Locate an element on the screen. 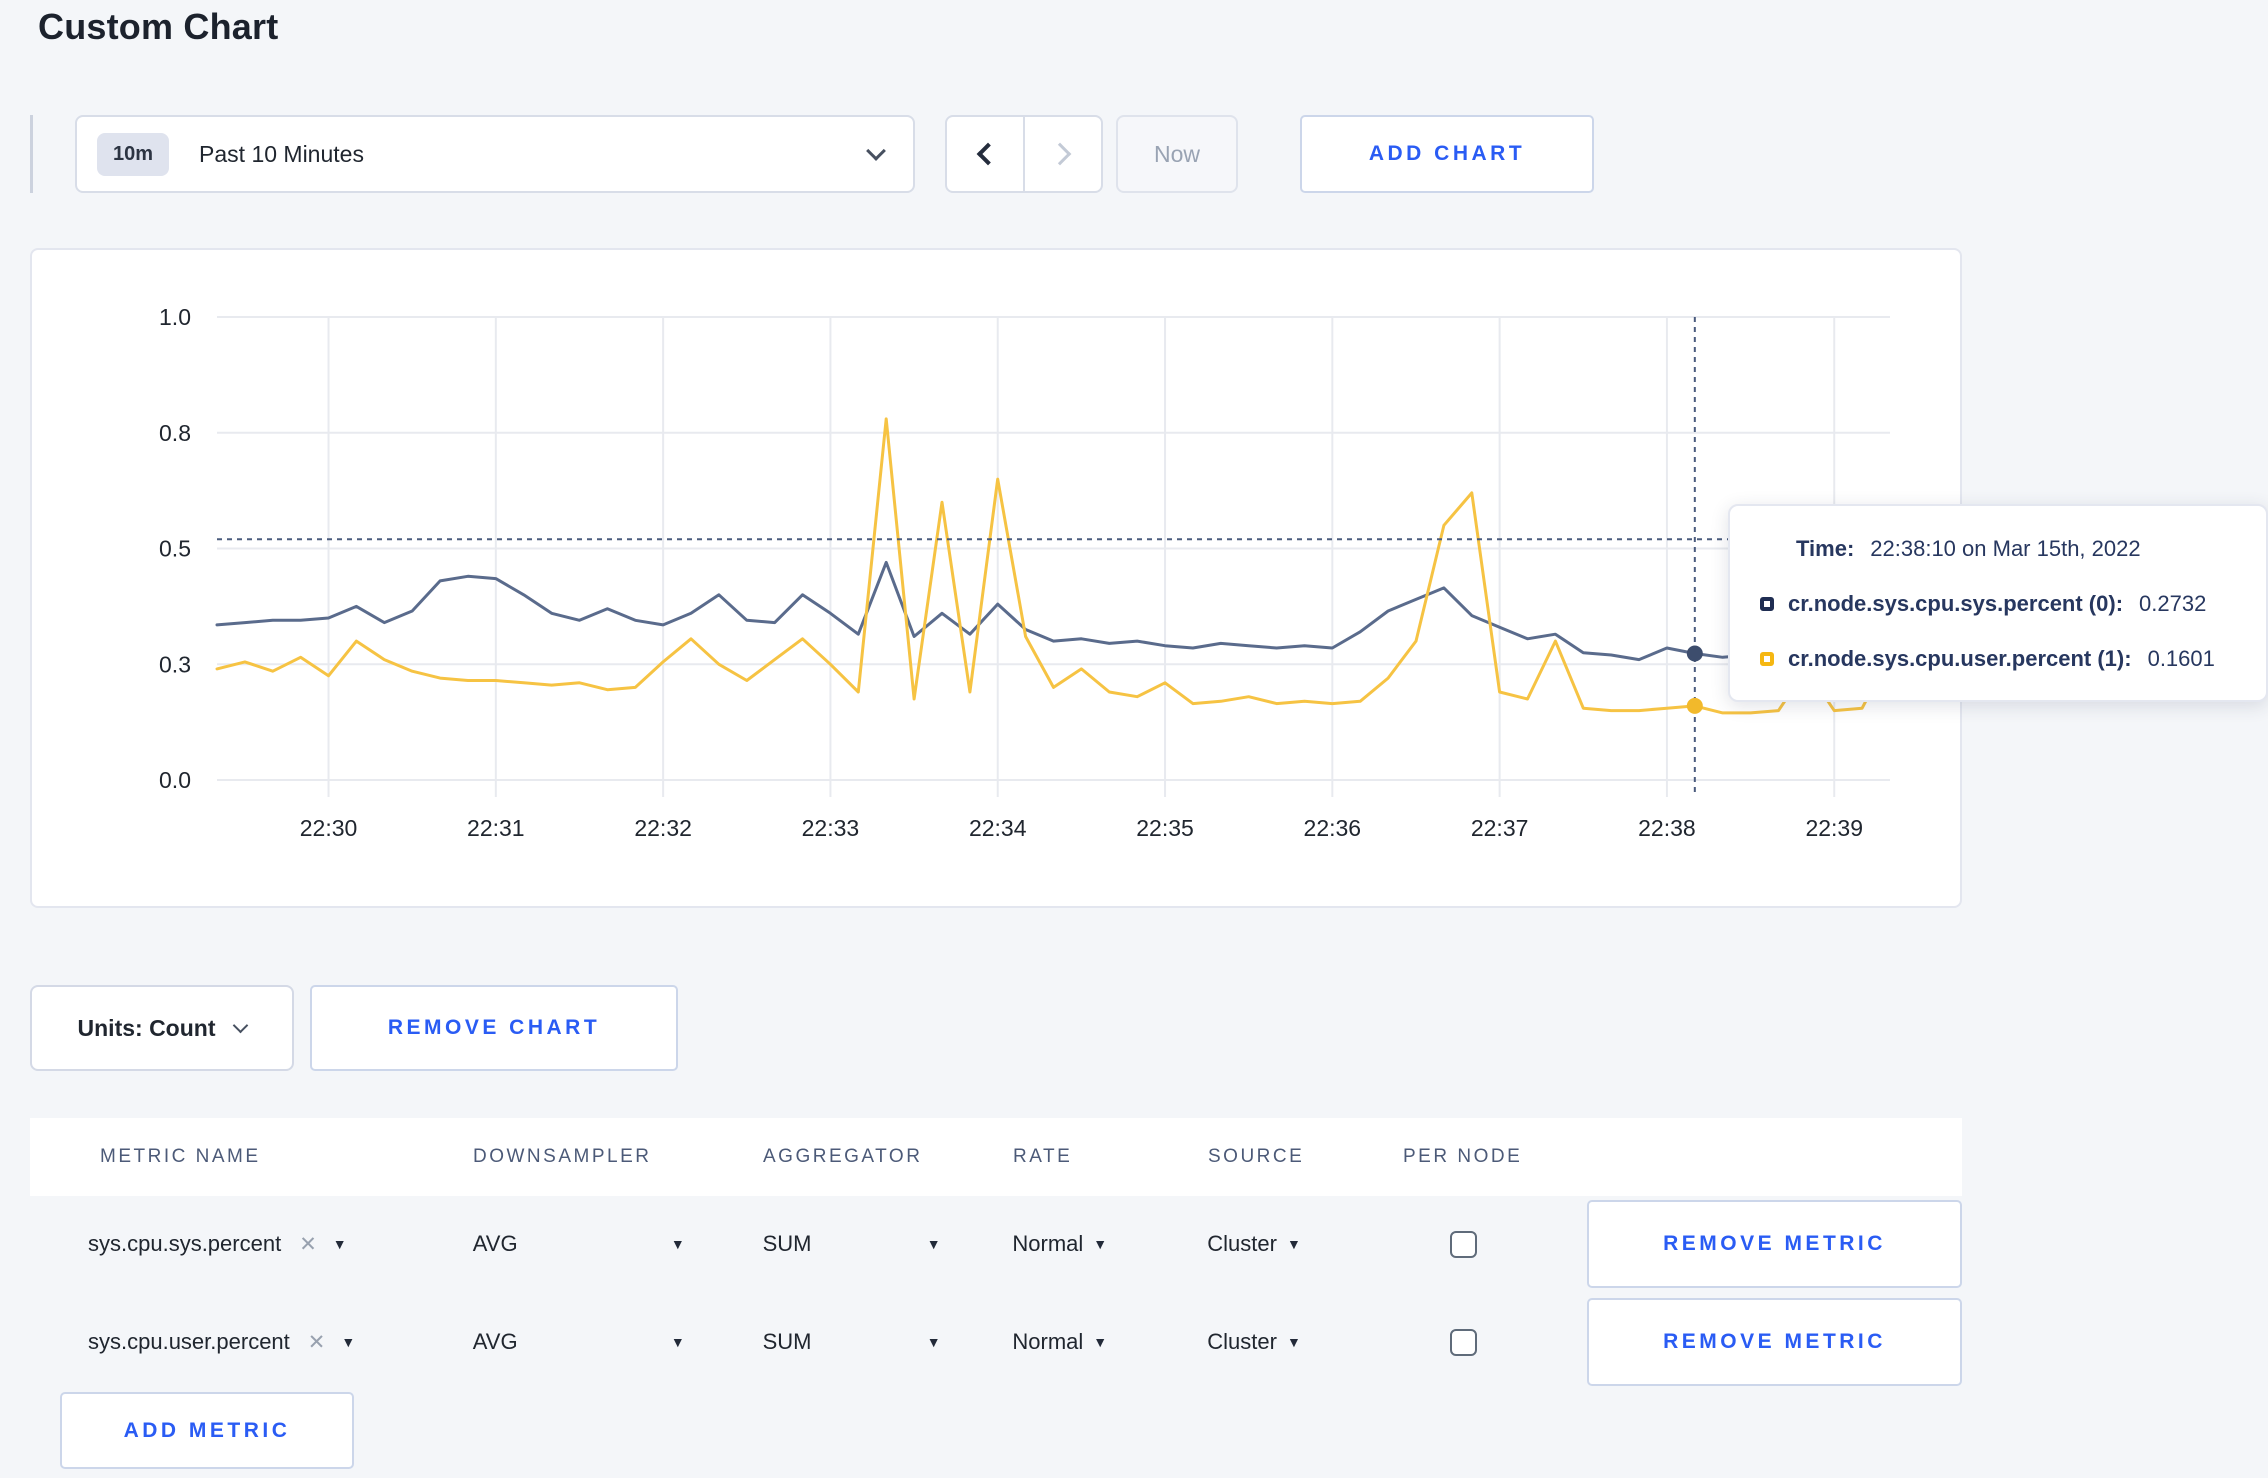 The image size is (2268, 1478). series-sys-swatch-icon is located at coordinates (1767, 604).